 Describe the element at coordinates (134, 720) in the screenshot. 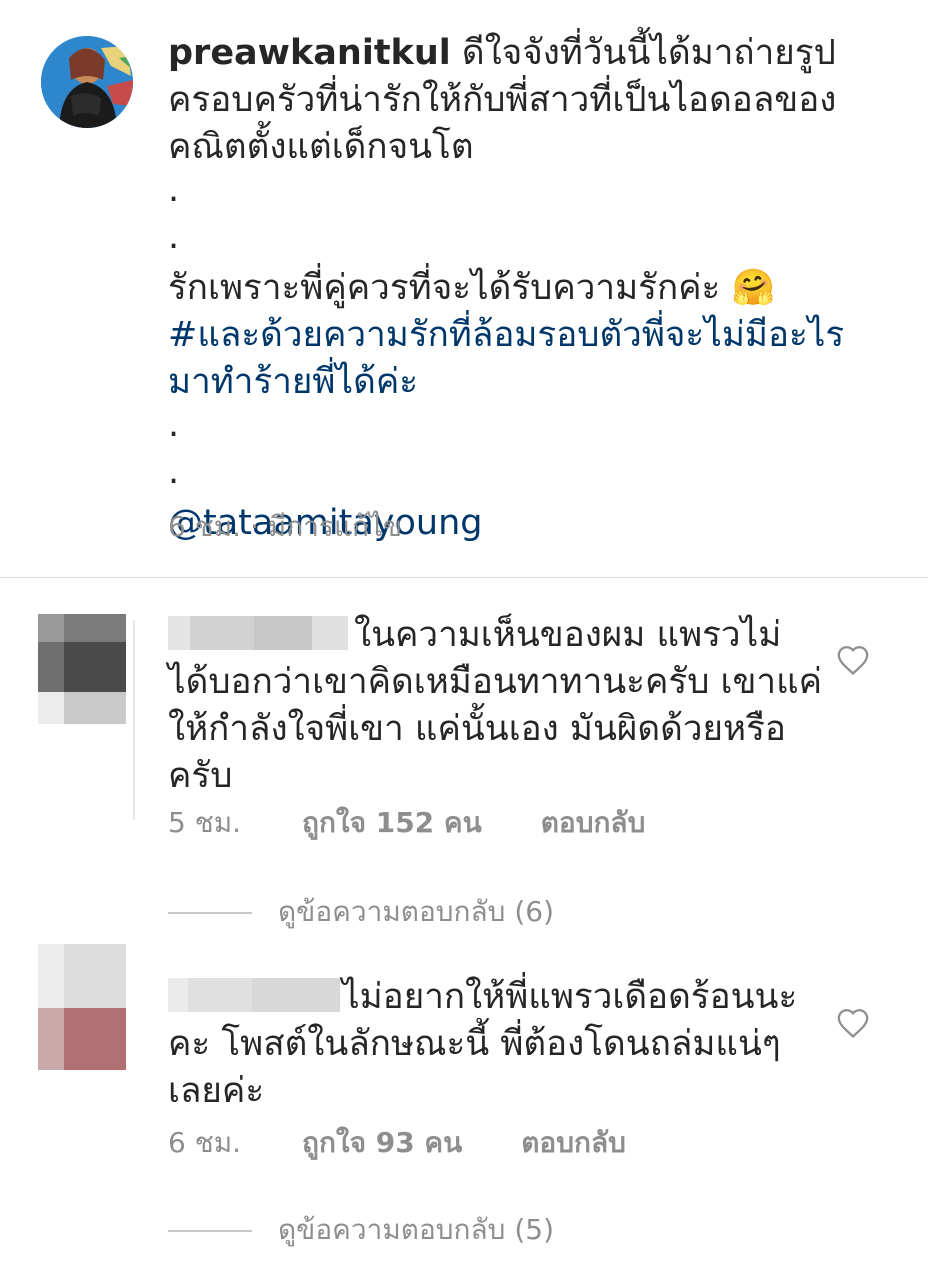

I see `thread-line` at that location.